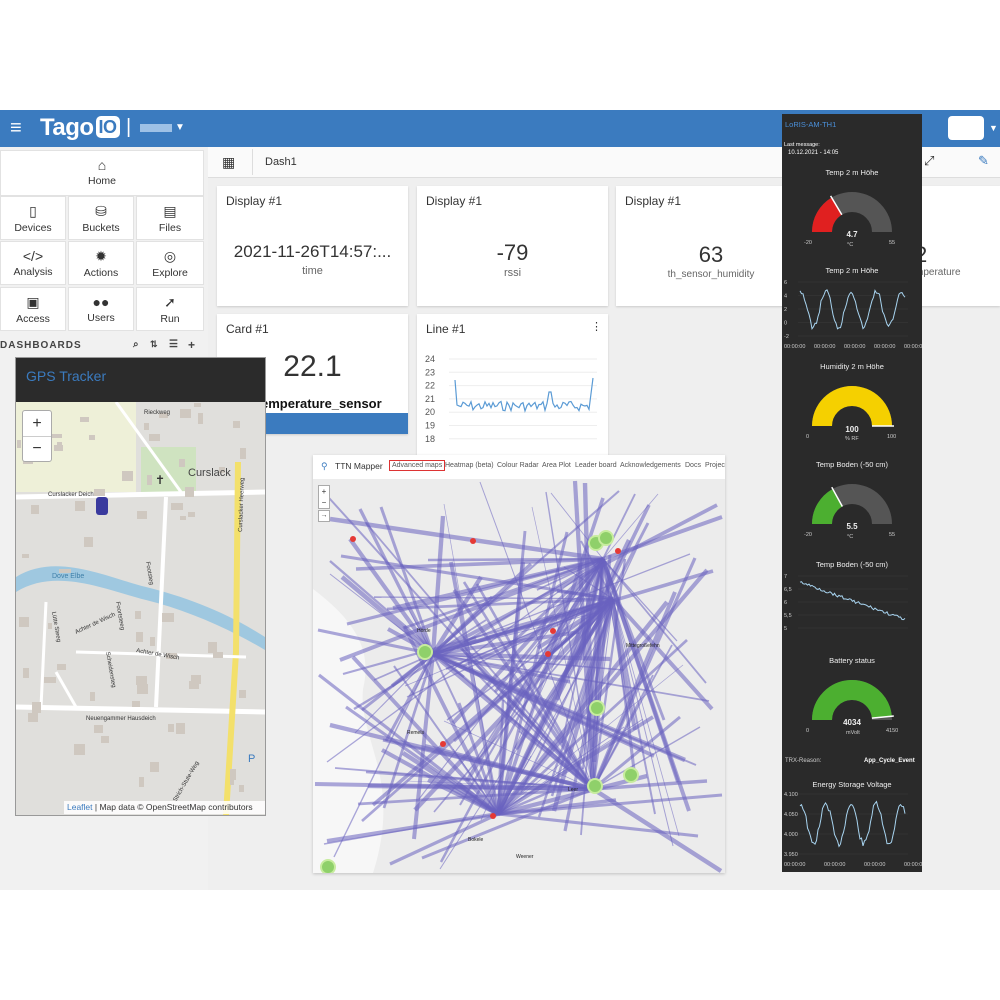 This screenshot has height=1000, width=1000. Describe the element at coordinates (359, 466) in the screenshot. I see `ttn-title: TTN Mapper` at that location.